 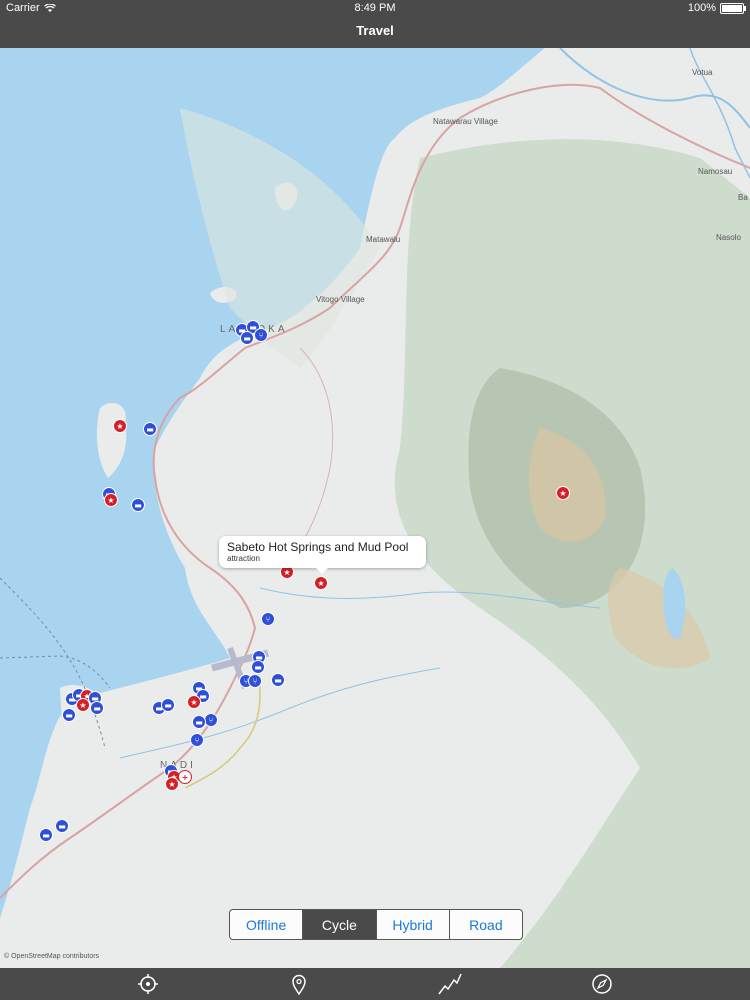 I want to click on map-type-road: Road, so click(x=486, y=924).